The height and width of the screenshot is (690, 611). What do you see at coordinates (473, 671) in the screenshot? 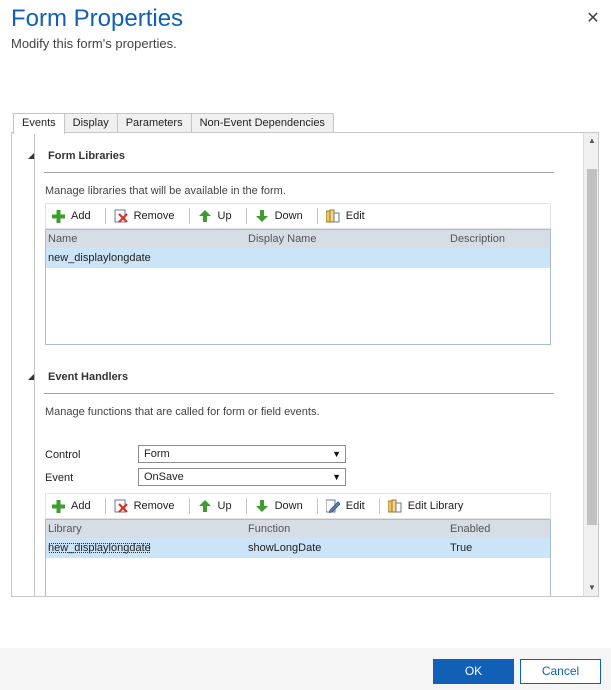
I see `ok-button: OK` at bounding box center [473, 671].